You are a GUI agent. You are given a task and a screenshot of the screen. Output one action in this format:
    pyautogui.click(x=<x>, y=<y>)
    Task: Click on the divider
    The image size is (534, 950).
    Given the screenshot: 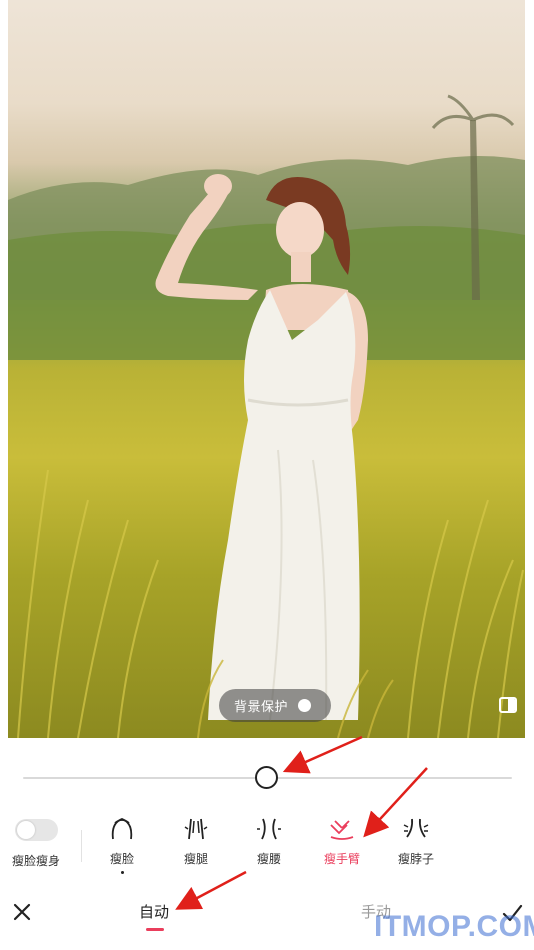 What is the action you would take?
    pyautogui.click(x=81, y=846)
    